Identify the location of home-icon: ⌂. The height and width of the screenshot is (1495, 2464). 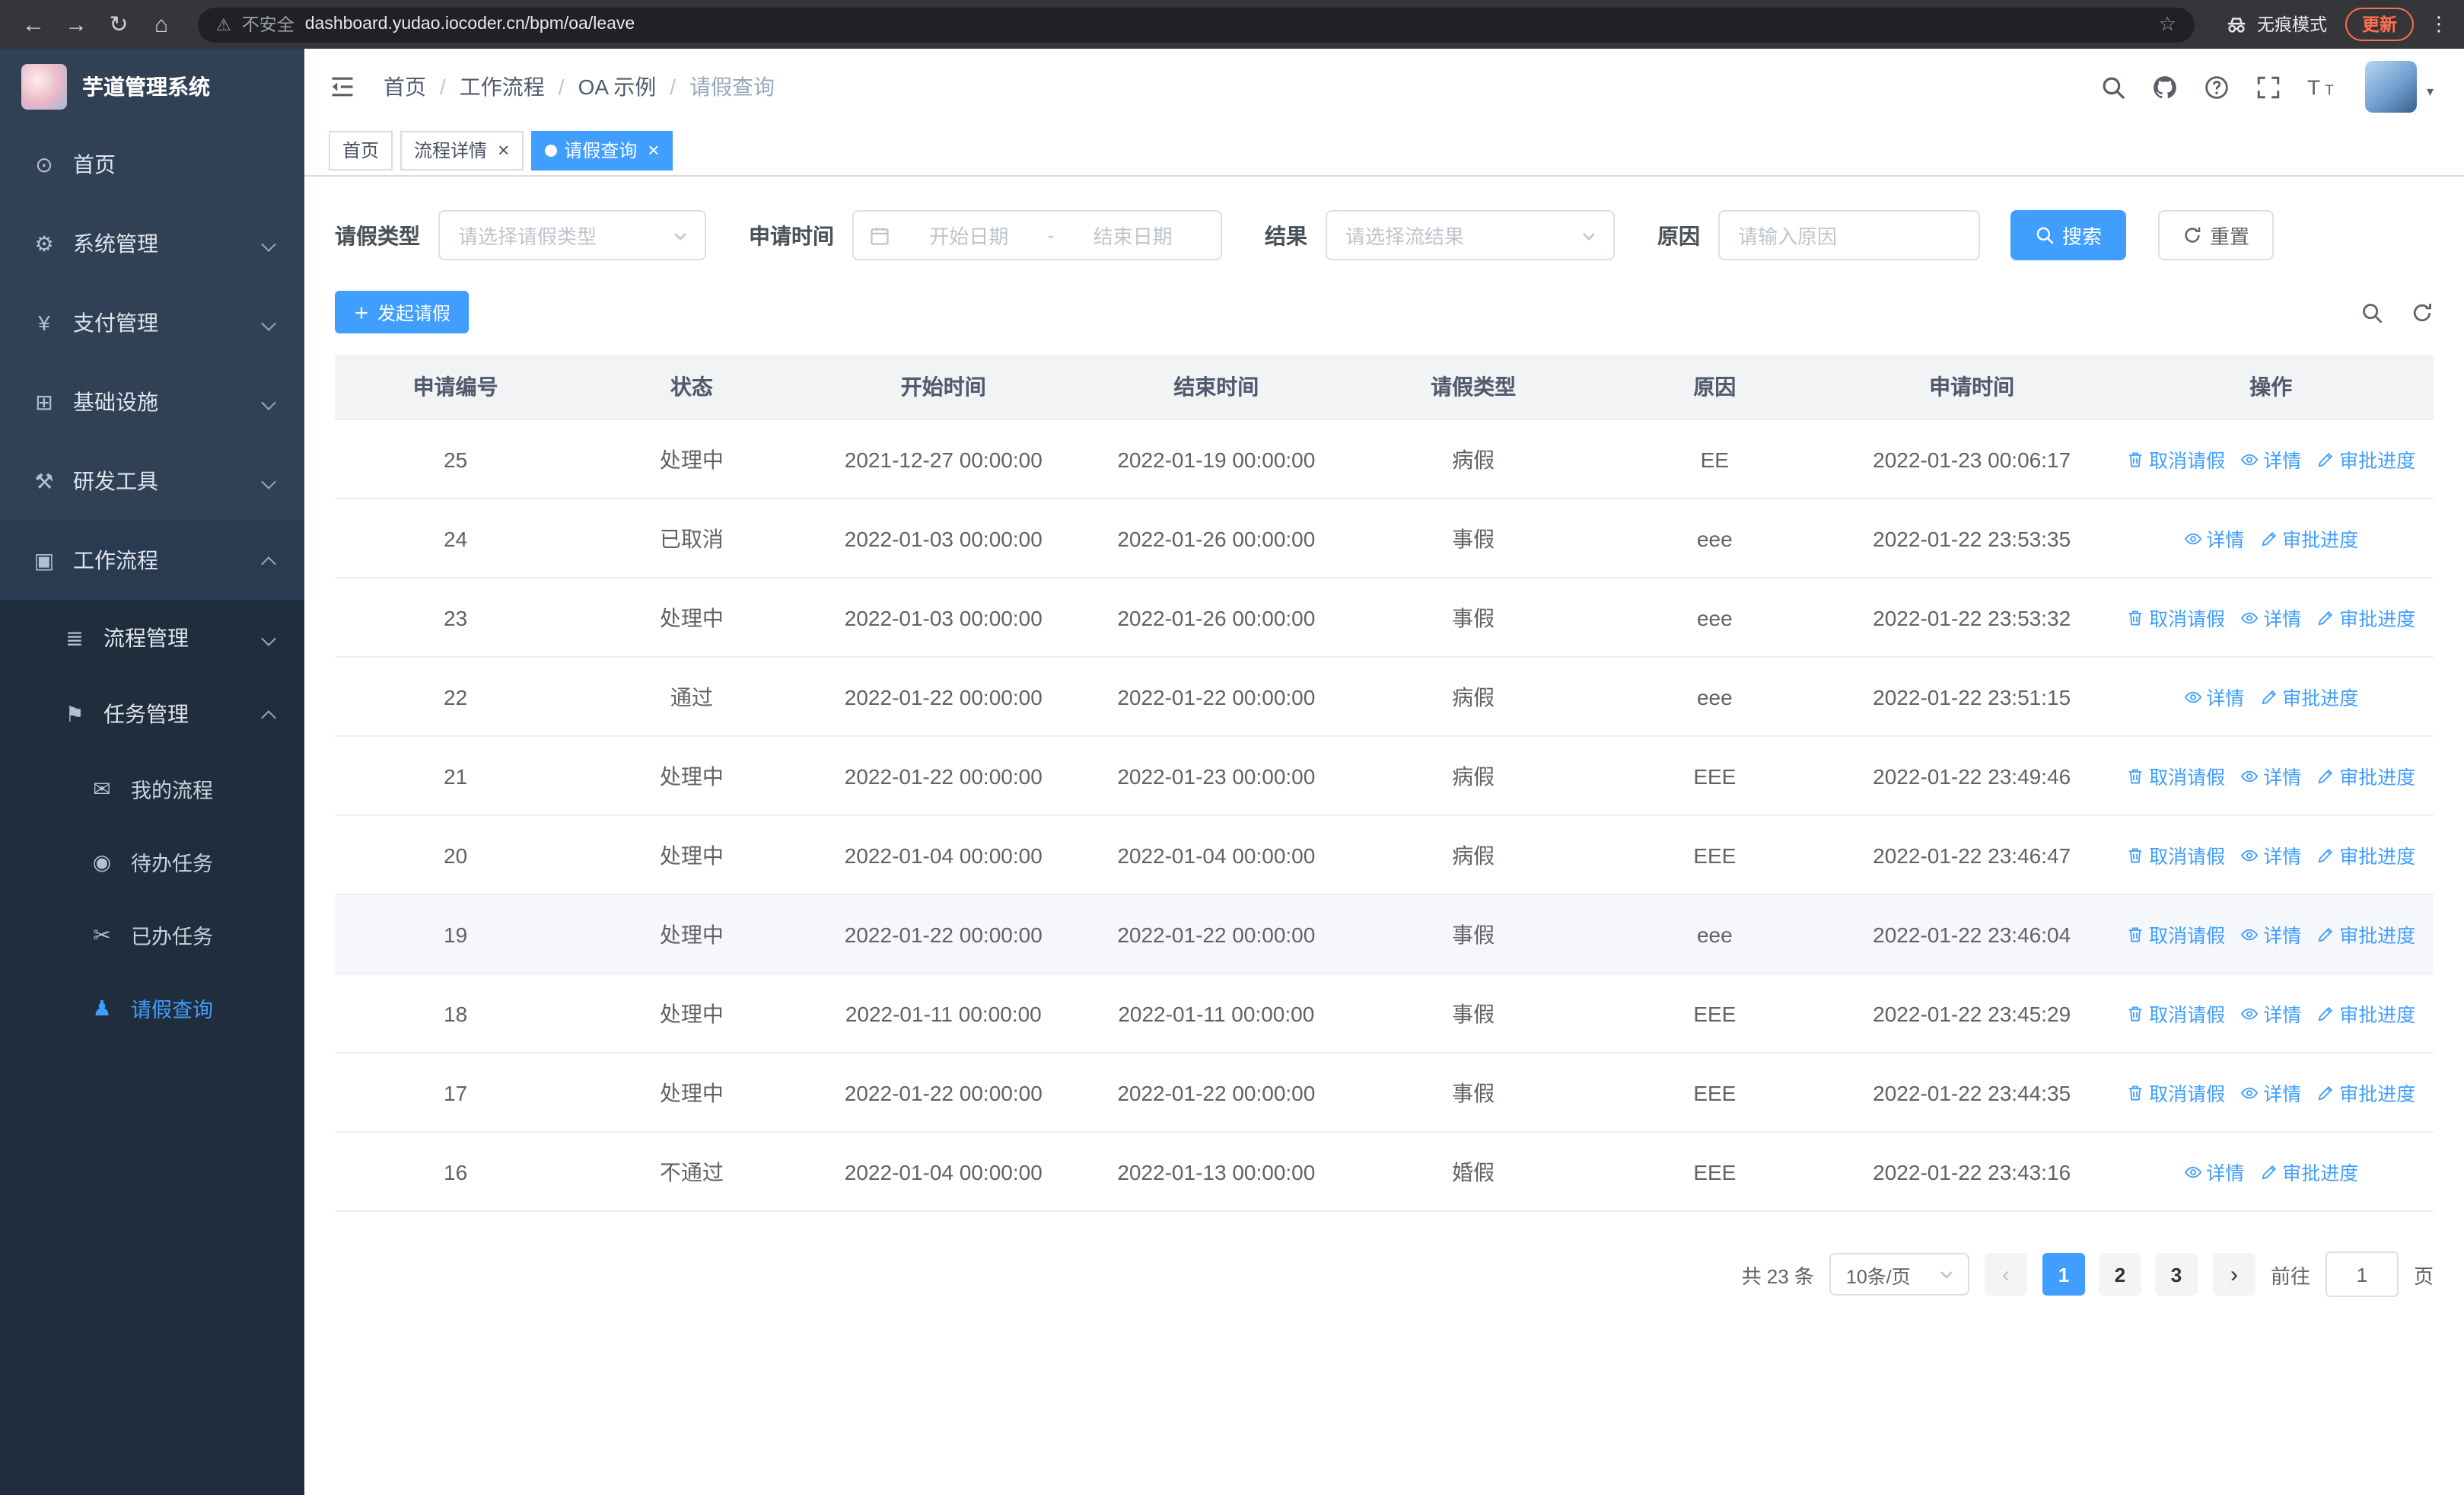
(161, 24).